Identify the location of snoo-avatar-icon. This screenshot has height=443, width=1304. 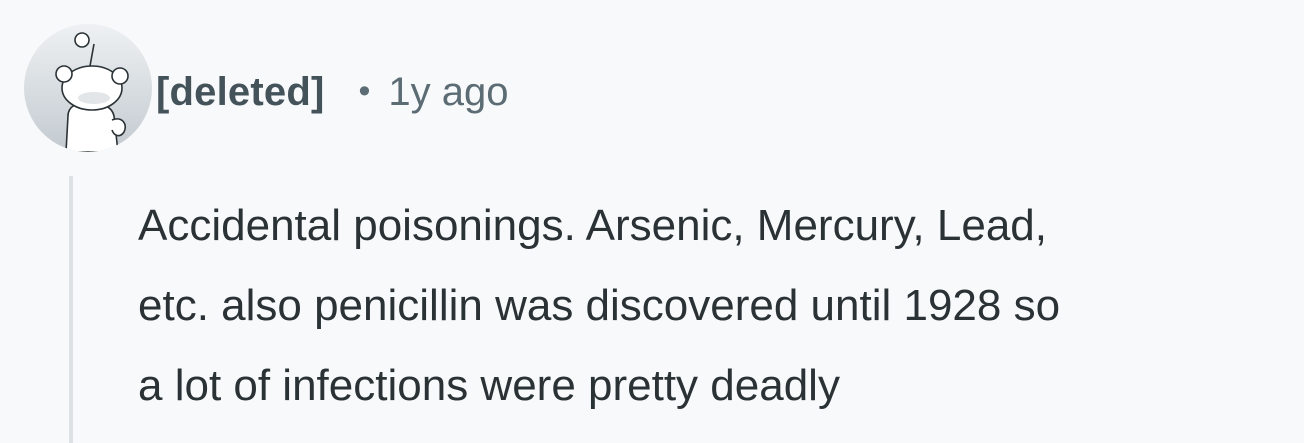
(88, 88).